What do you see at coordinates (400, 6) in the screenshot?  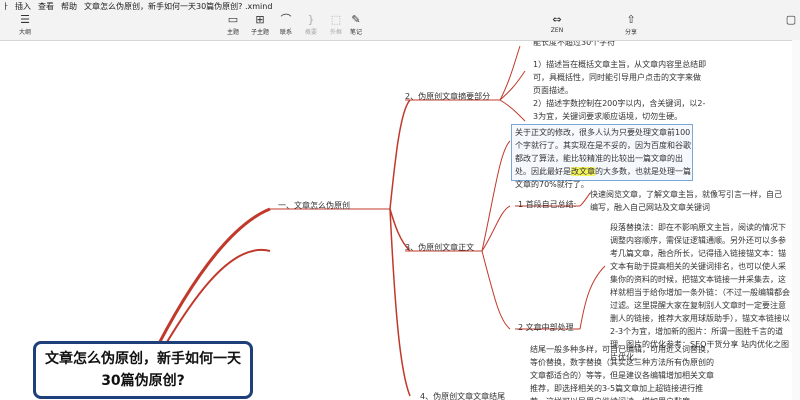 I see `menu-bar: ㅏ 插入 查看 帮助 文章怎么伪原创，新手如何一天30篇伪原创? .xmind` at bounding box center [400, 6].